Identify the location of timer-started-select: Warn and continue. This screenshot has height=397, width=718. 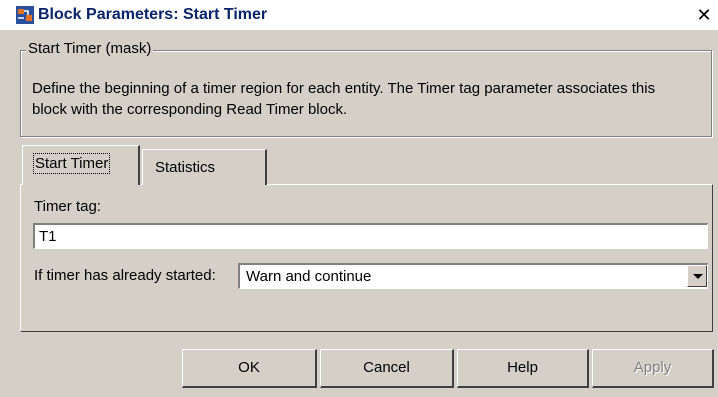
(473, 276).